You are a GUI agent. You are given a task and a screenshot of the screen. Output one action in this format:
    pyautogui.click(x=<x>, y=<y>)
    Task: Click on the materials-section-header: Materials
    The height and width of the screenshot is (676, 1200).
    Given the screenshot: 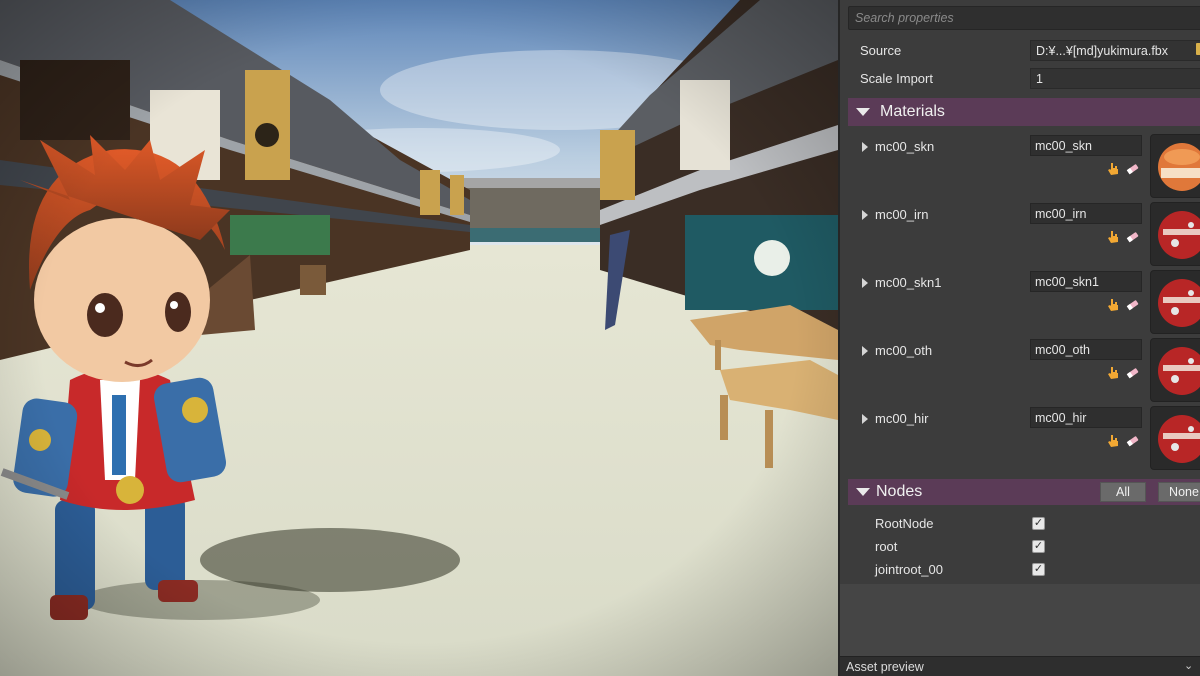 What is the action you would take?
    pyautogui.click(x=1024, y=112)
    